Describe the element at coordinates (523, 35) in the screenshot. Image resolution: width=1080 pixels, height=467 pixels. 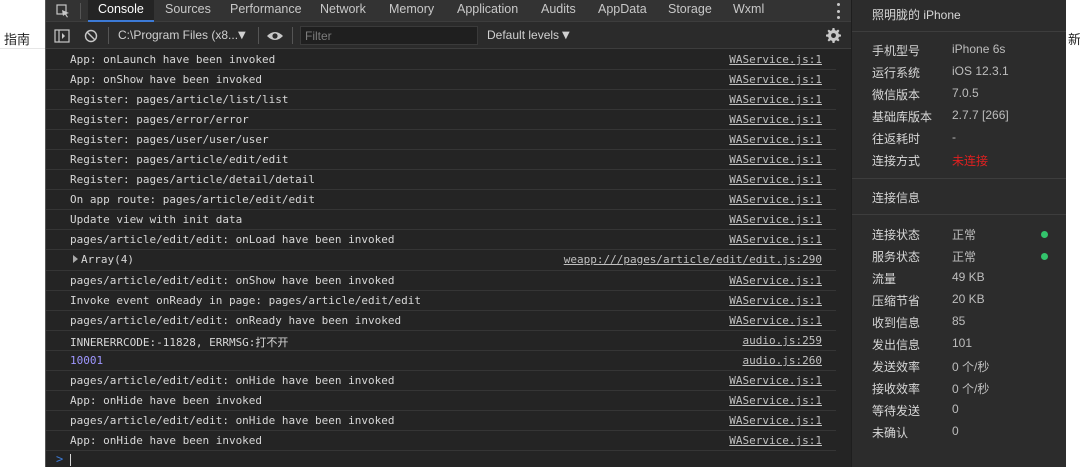
I see `log-levels-select: Default levels` at that location.